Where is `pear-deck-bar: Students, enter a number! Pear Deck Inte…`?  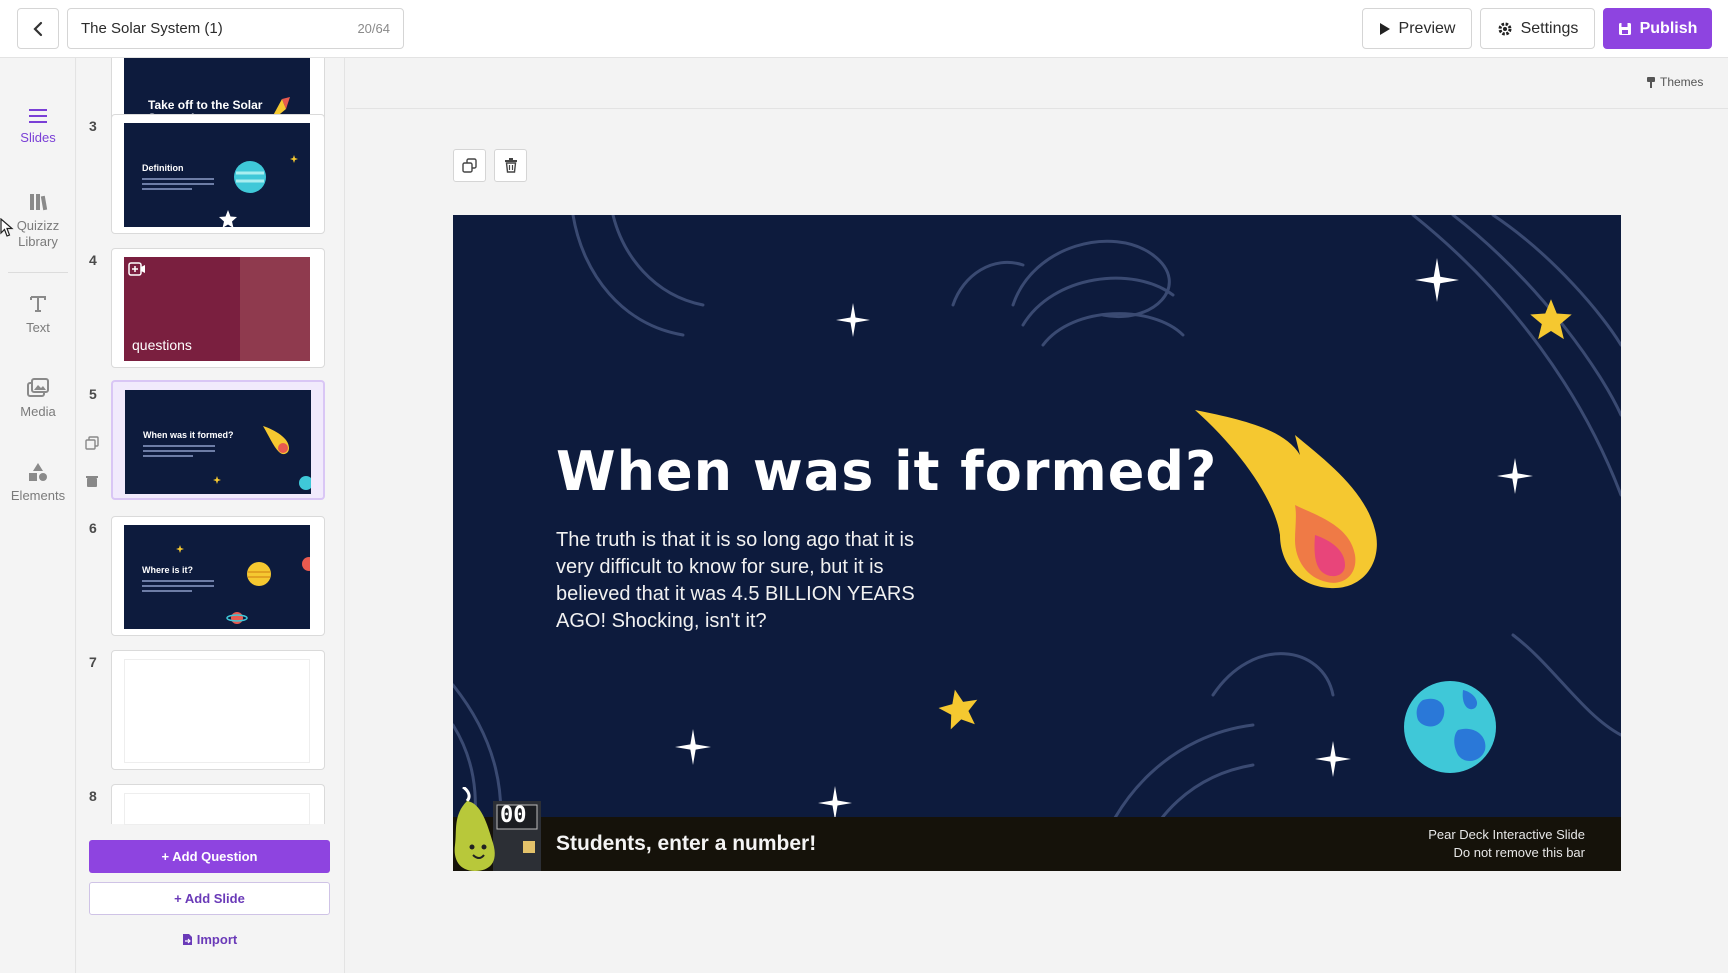 pear-deck-bar: Students, enter a number! Pear Deck Inte… is located at coordinates (1037, 844).